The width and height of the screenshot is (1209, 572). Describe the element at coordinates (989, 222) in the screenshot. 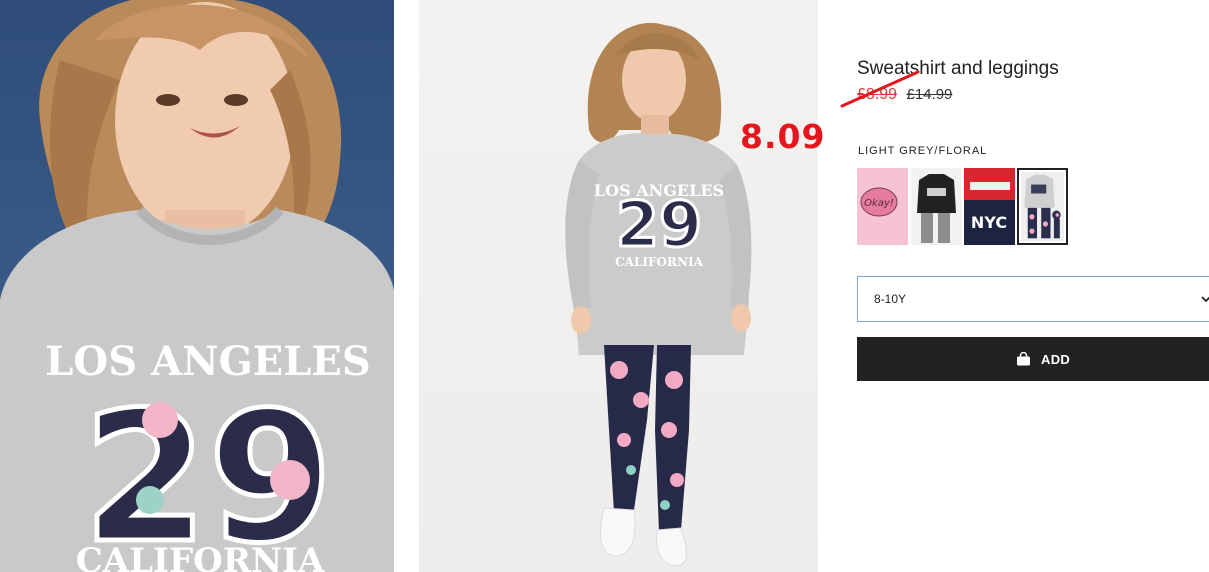

I see `swatch-nyc-text: NYC` at that location.